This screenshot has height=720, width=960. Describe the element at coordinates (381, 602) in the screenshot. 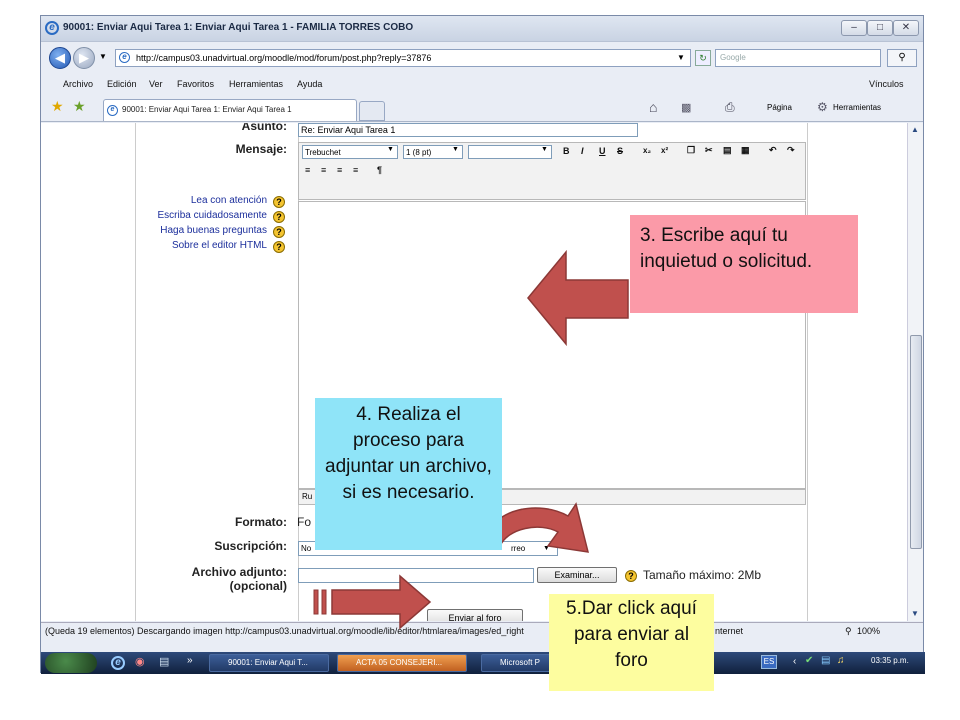

I see `arrow-right-icon` at that location.